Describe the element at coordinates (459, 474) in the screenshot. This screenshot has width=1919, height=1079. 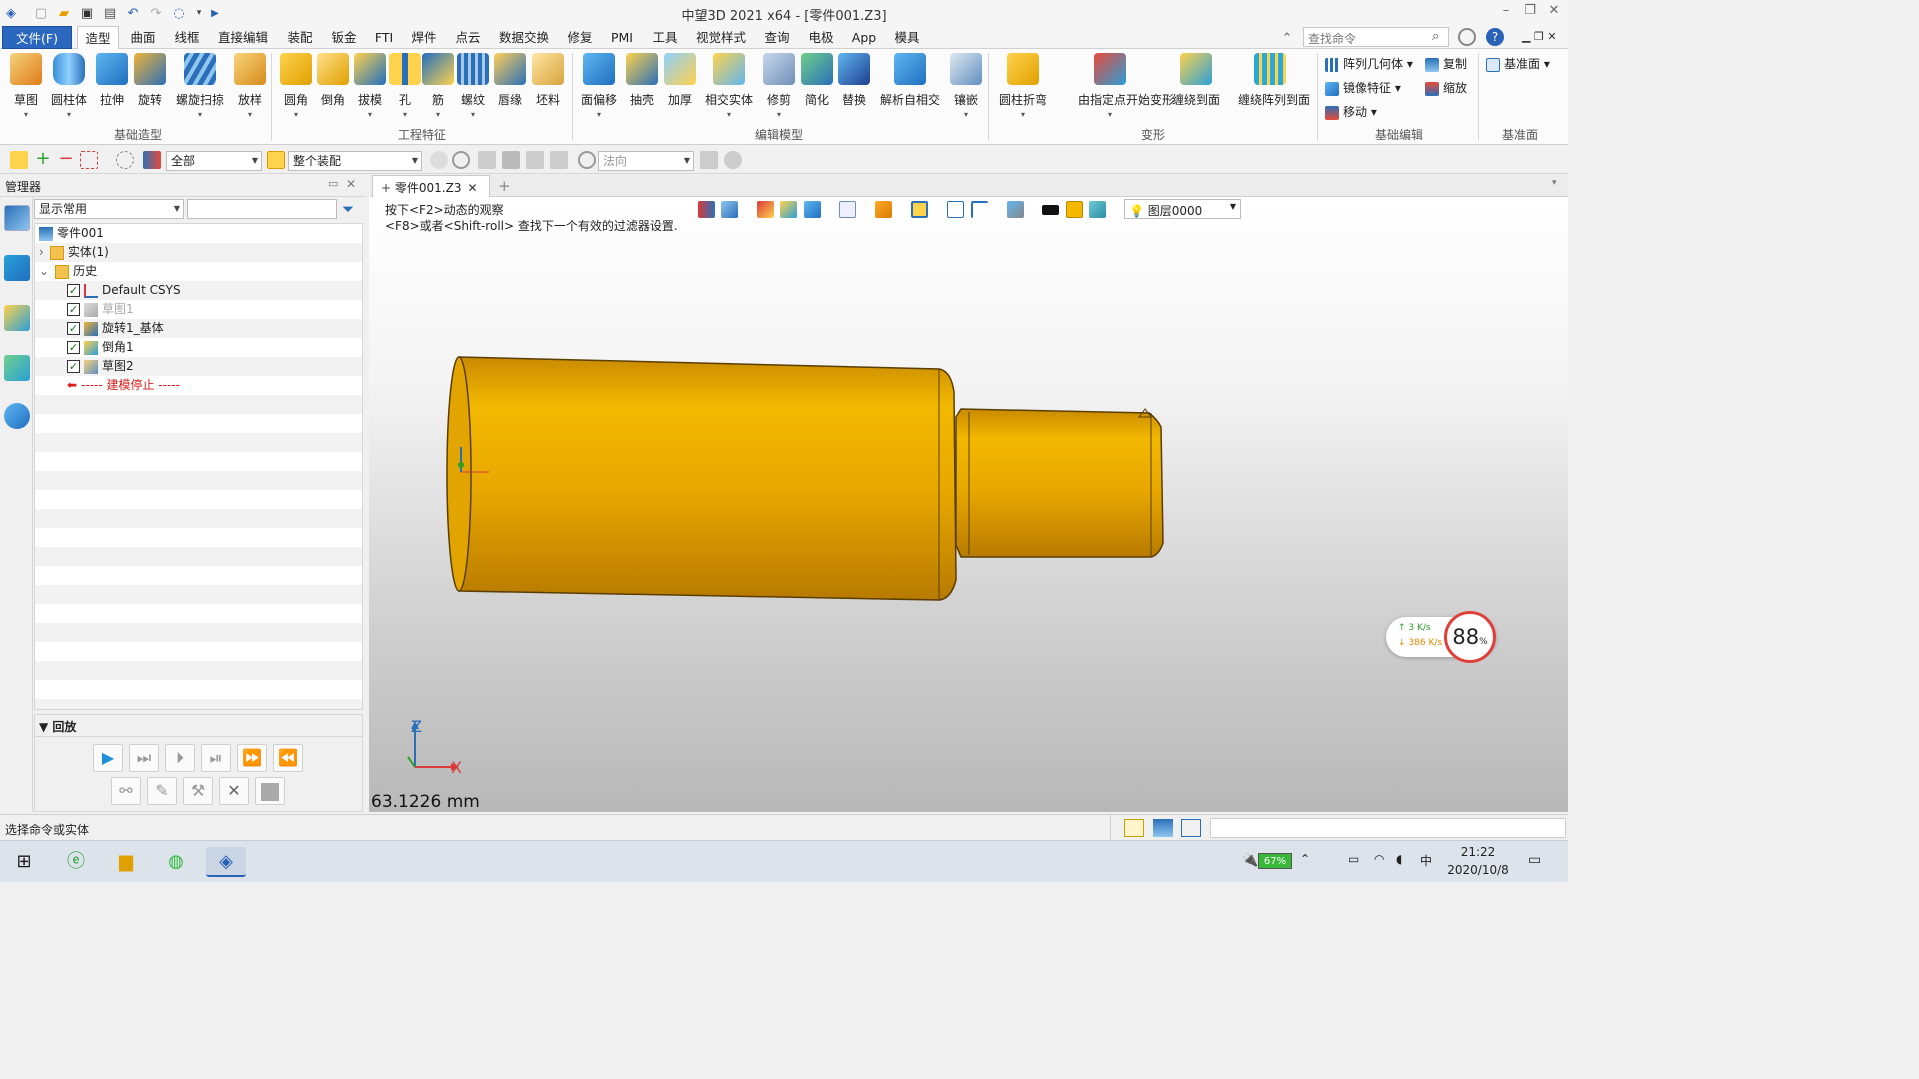
I see `large-cylinder-end` at that location.